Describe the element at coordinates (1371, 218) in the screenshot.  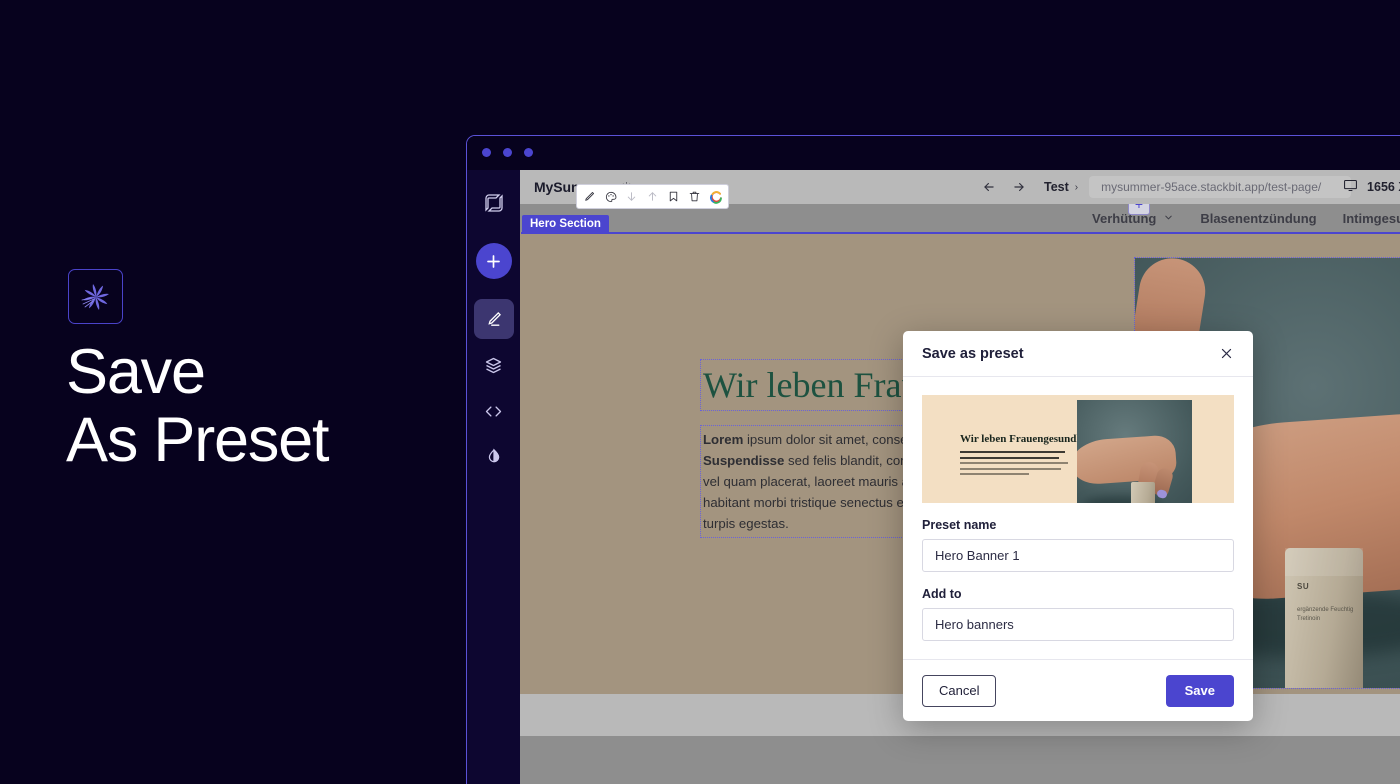
I see `nav-item-intimgesundheit: Intimgesundheit` at that location.